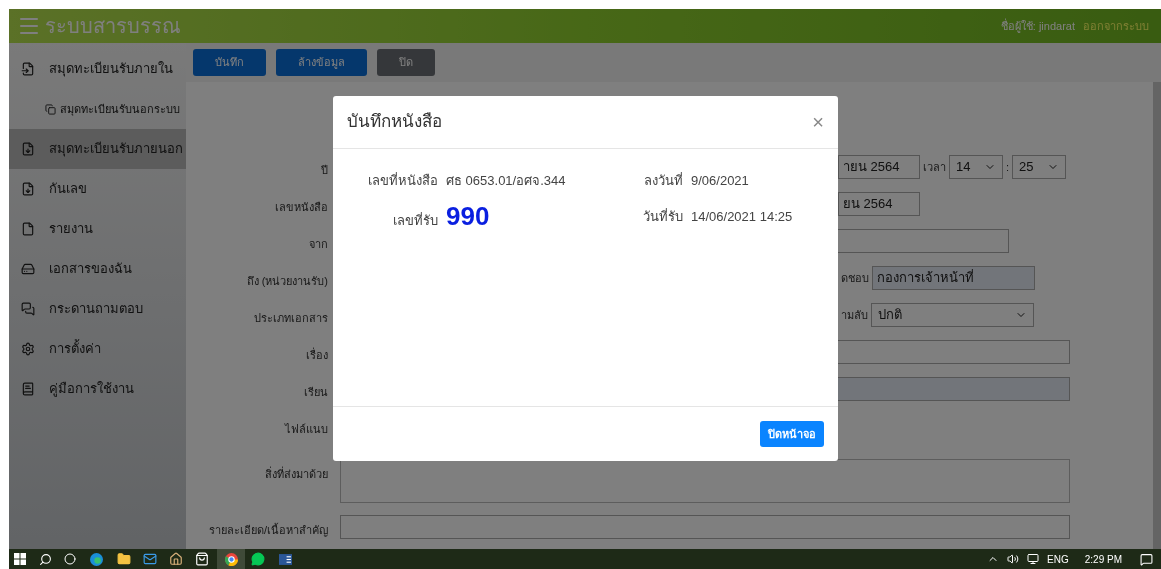  Describe the element at coordinates (258, 559) in the screenshot. I see `chat-bubble-icon` at that location.